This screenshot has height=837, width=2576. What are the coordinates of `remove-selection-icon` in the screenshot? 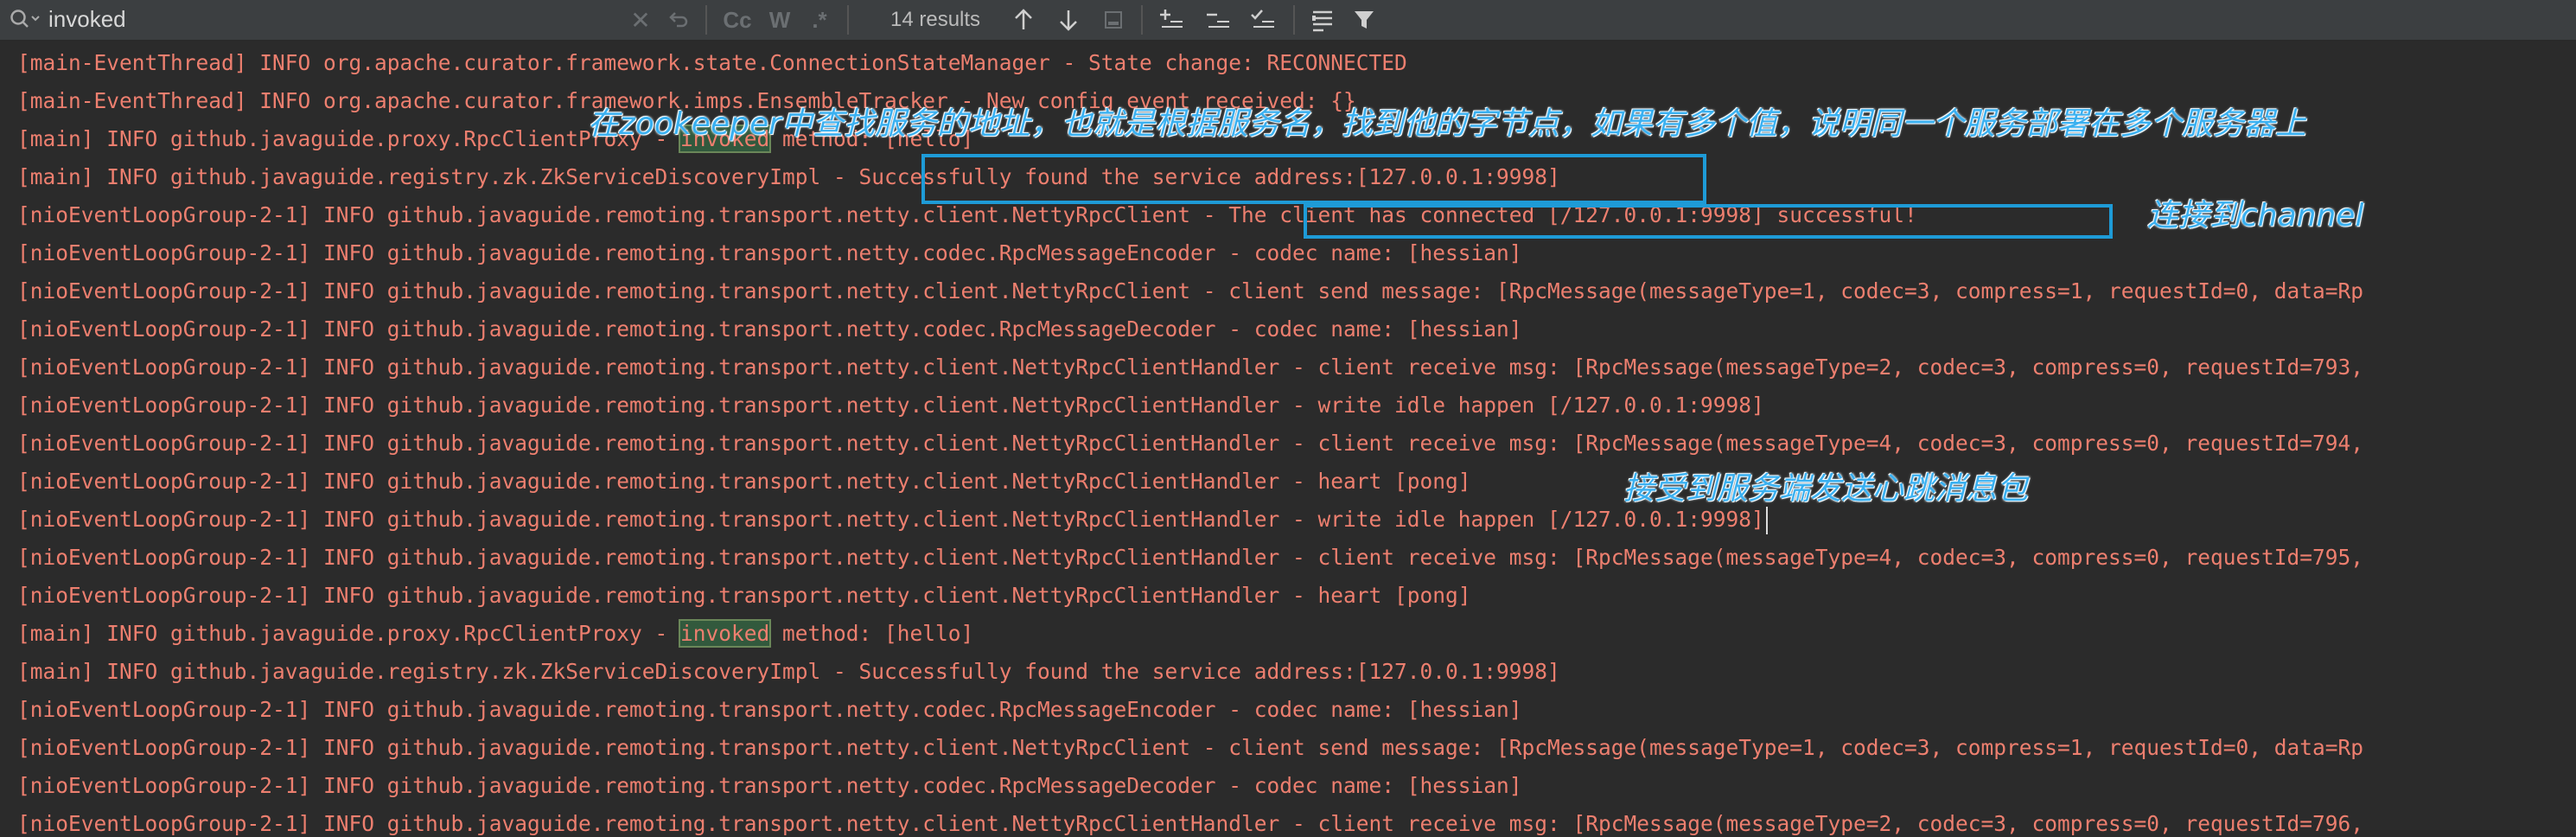 It's located at (1219, 20).